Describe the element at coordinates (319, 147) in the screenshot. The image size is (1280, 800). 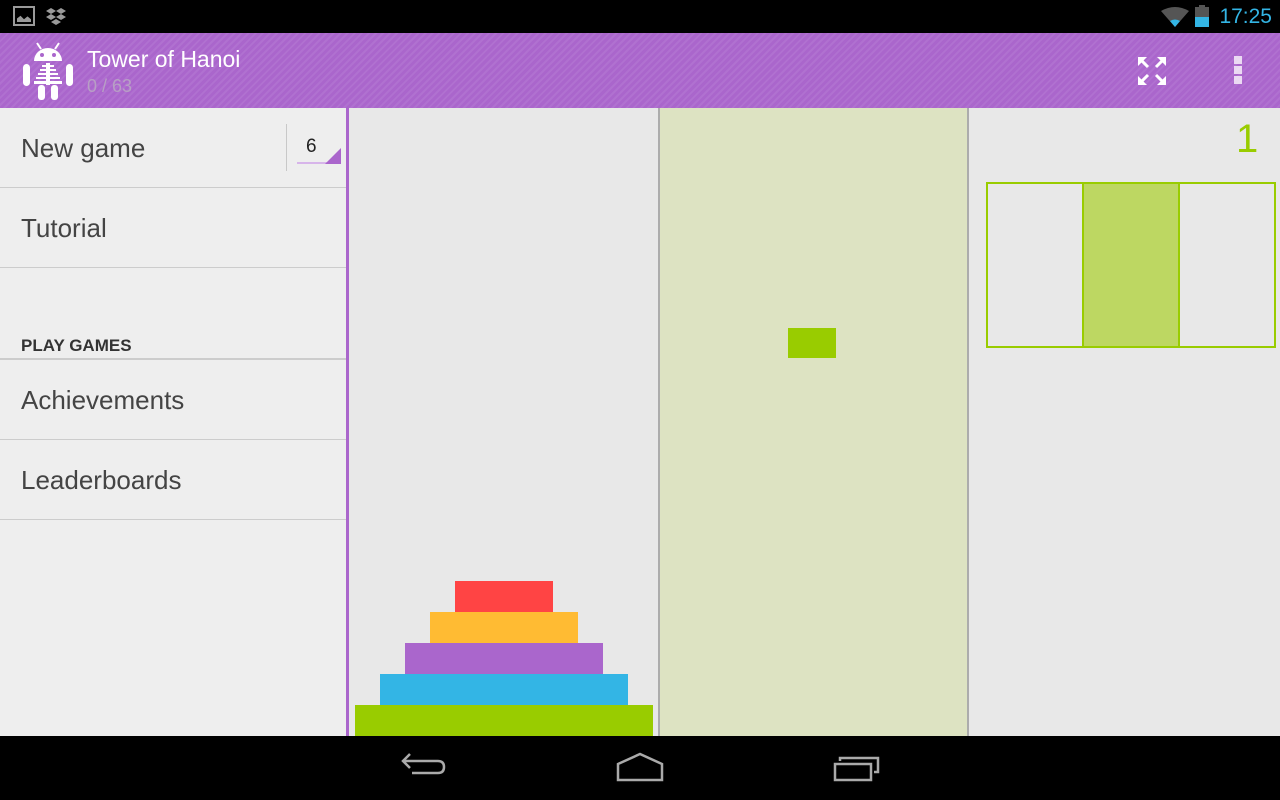
I see `disk-count-spinner: 6` at that location.